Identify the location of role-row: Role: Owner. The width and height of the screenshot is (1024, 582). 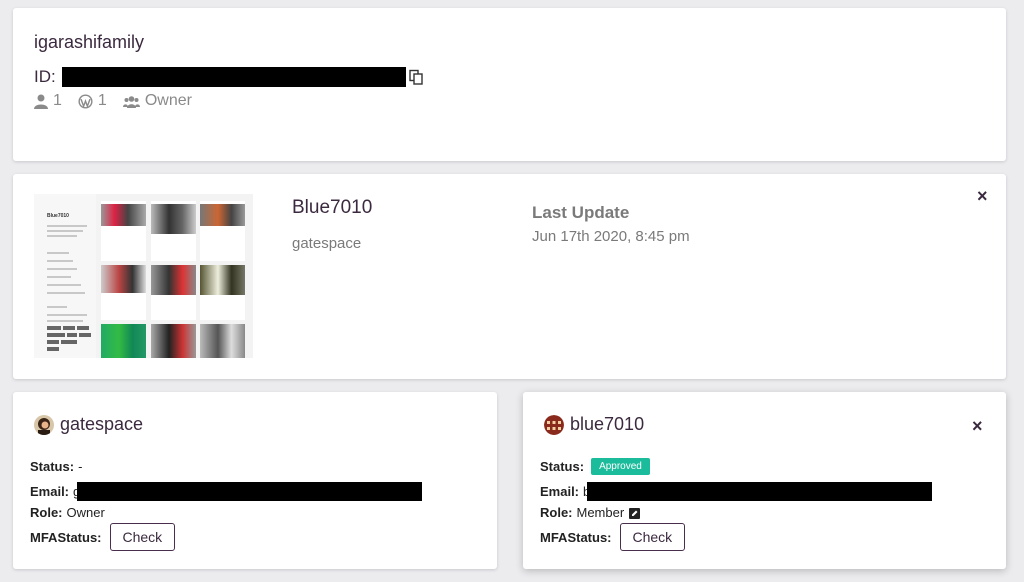
(67, 512).